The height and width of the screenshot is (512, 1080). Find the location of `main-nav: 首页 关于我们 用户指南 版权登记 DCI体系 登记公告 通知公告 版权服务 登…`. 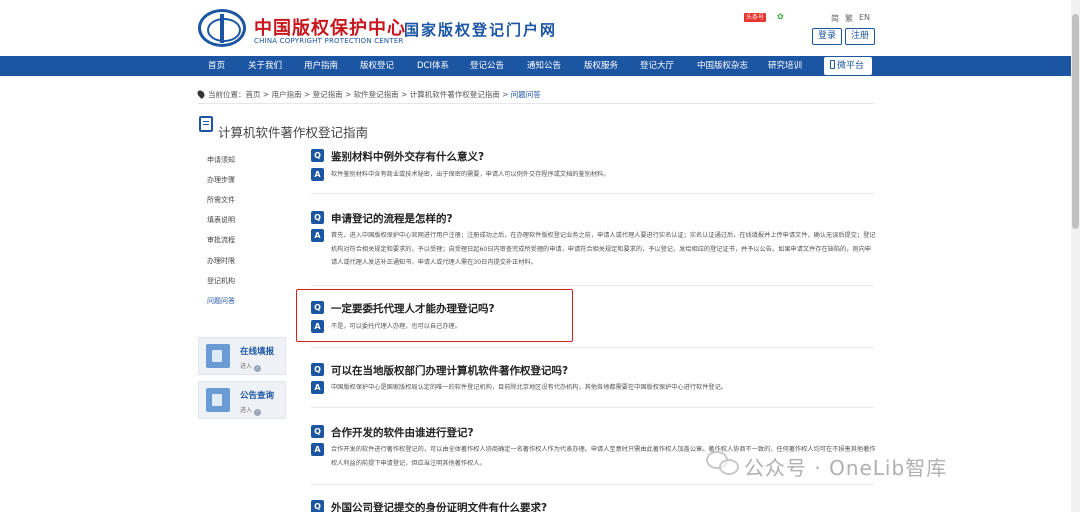

main-nav: 首页 关于我们 用户指南 版权登记 DCI体系 登记公告 通知公告 版权服务 登… is located at coordinates (540, 66).